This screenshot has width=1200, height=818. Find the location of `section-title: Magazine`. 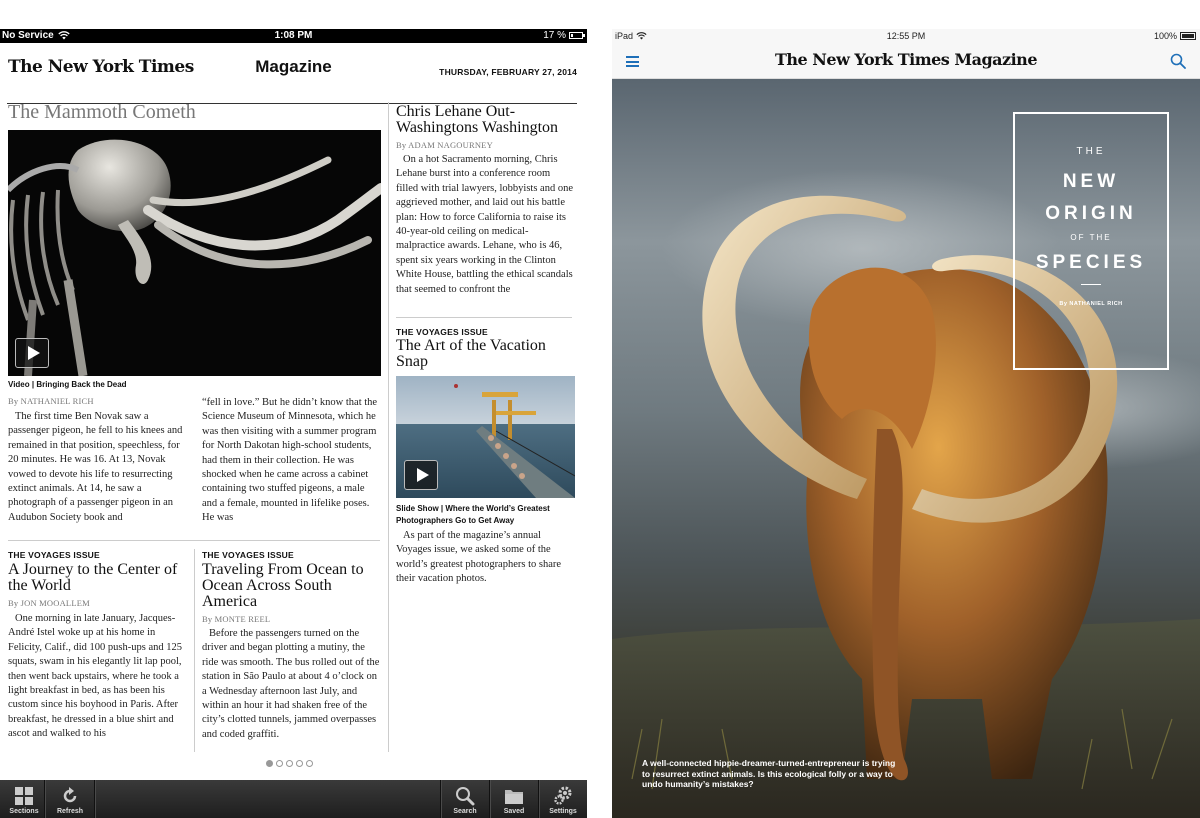

section-title: Magazine is located at coordinates (293, 66).